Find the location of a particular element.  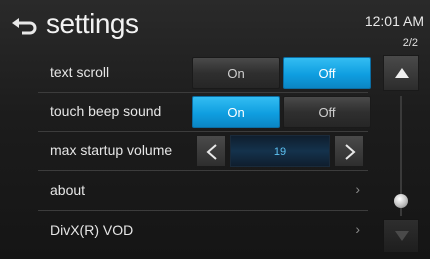

setting-row-touch-beep: touch beep sound On Off is located at coordinates (204, 112).